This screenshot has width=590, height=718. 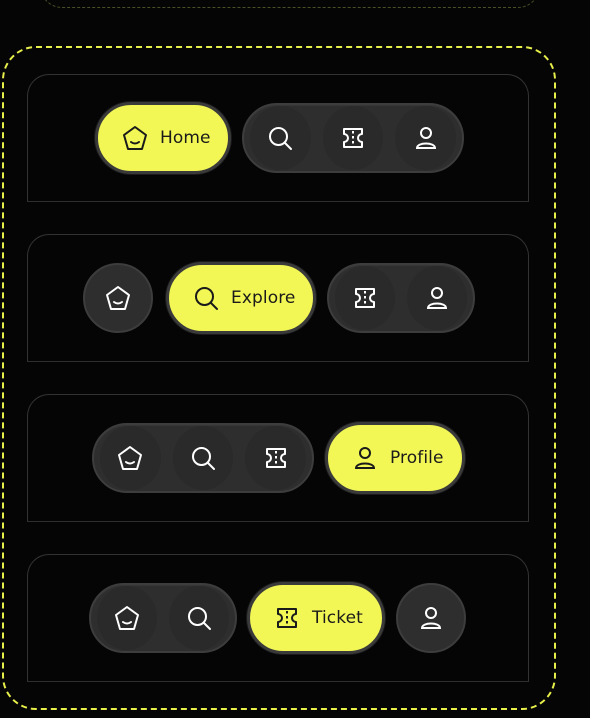 What do you see at coordinates (417, 458) in the screenshot?
I see `nav-profile-label: Profile` at bounding box center [417, 458].